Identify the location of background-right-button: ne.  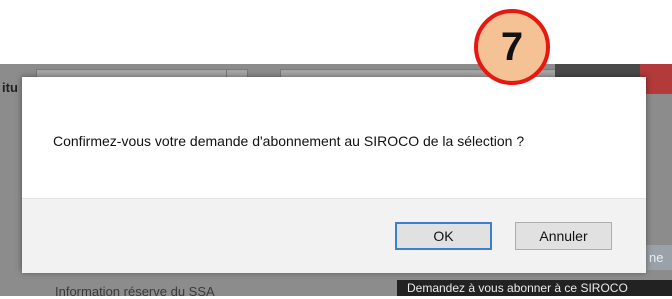
(658, 257).